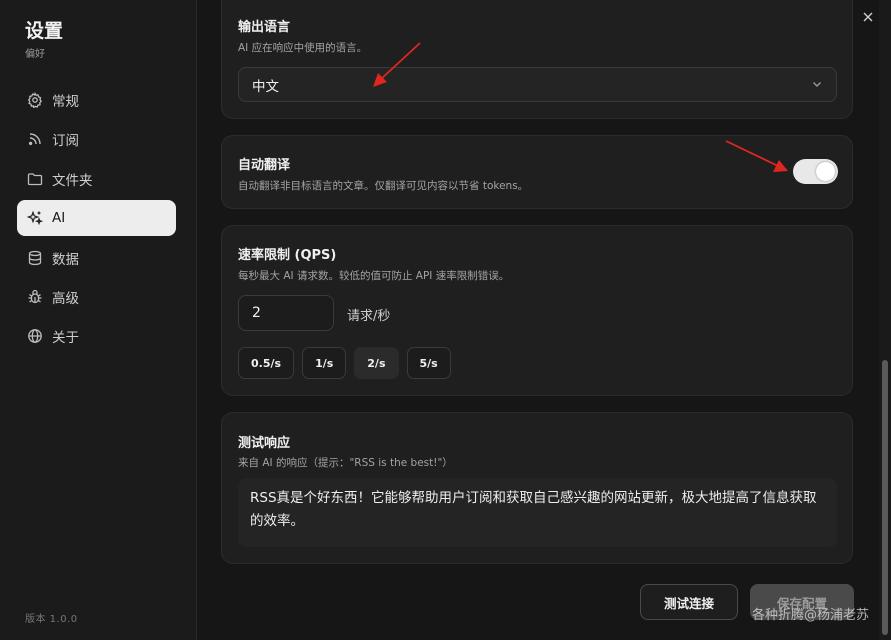 The image size is (891, 640). I want to click on sidebar-item-label: 数据, so click(65, 259).